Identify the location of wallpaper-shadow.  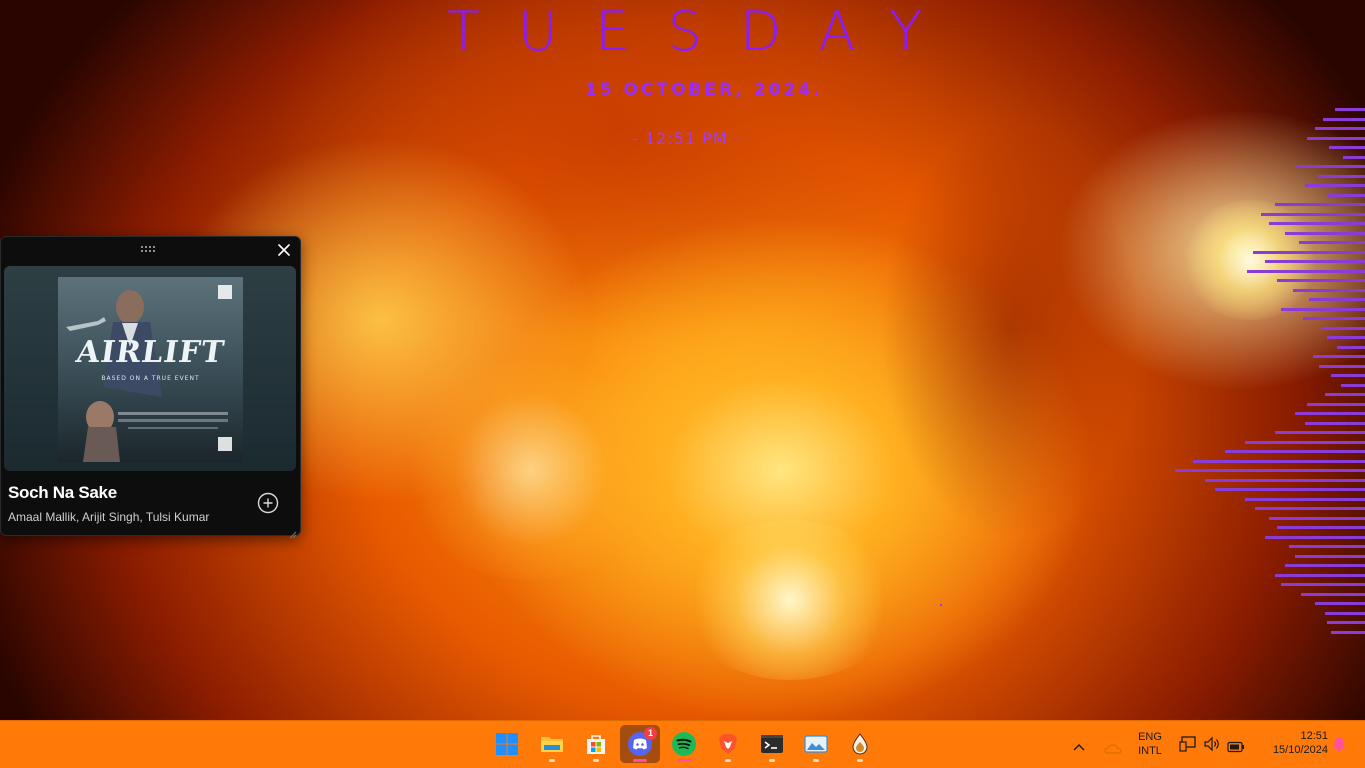
(1010, 330).